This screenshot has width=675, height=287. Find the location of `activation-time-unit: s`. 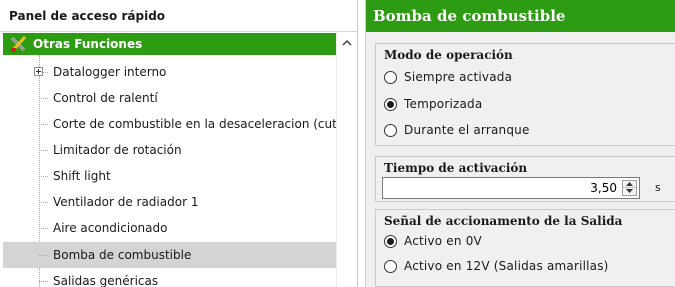

activation-time-unit: s is located at coordinates (658, 187).